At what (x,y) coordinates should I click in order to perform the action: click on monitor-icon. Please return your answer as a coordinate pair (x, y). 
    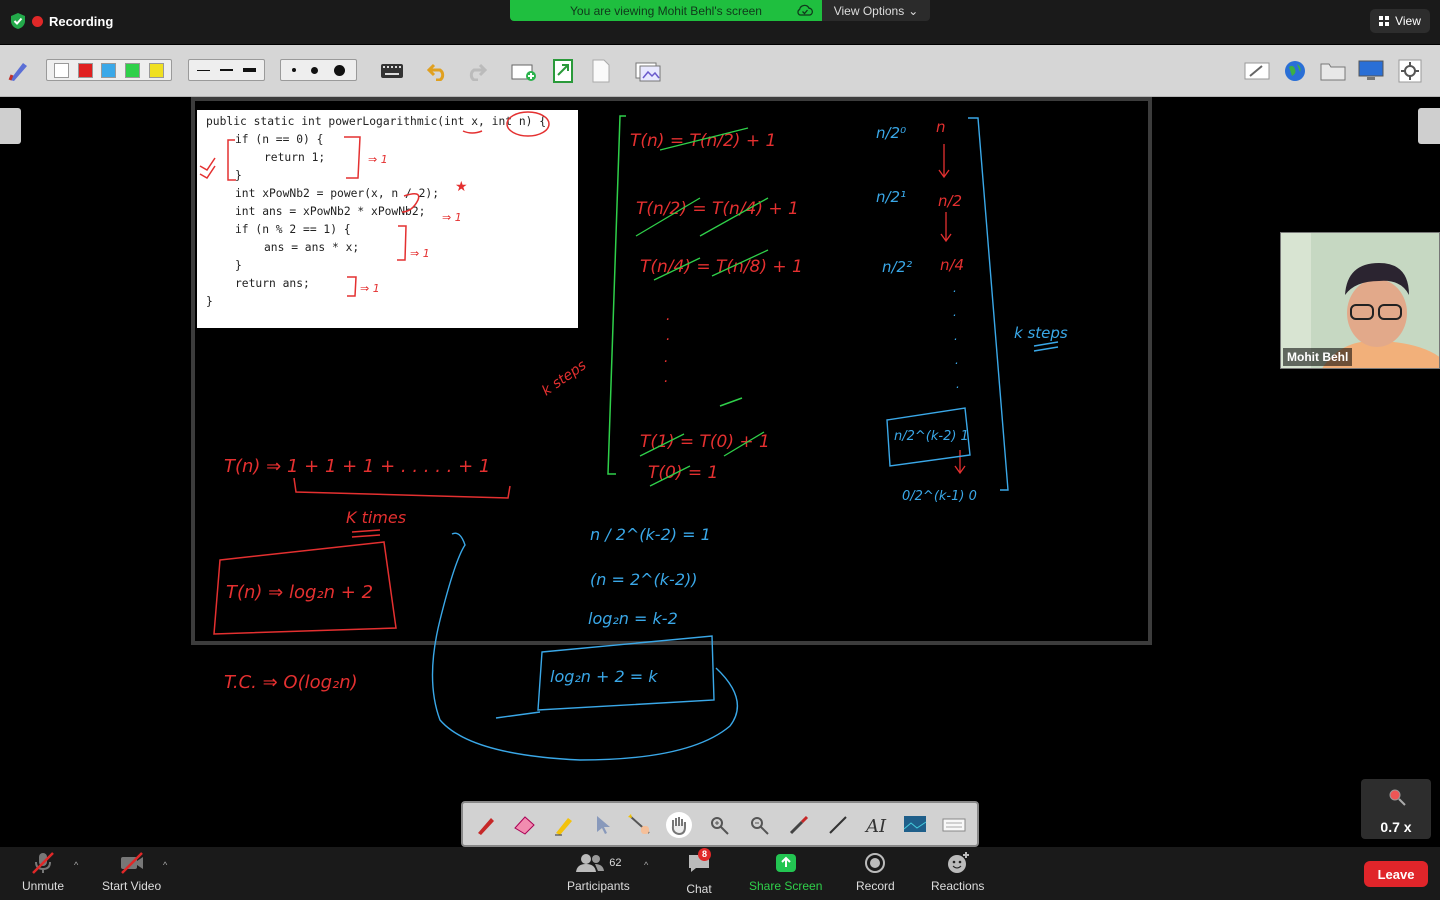
    Looking at the image, I should click on (1371, 71).